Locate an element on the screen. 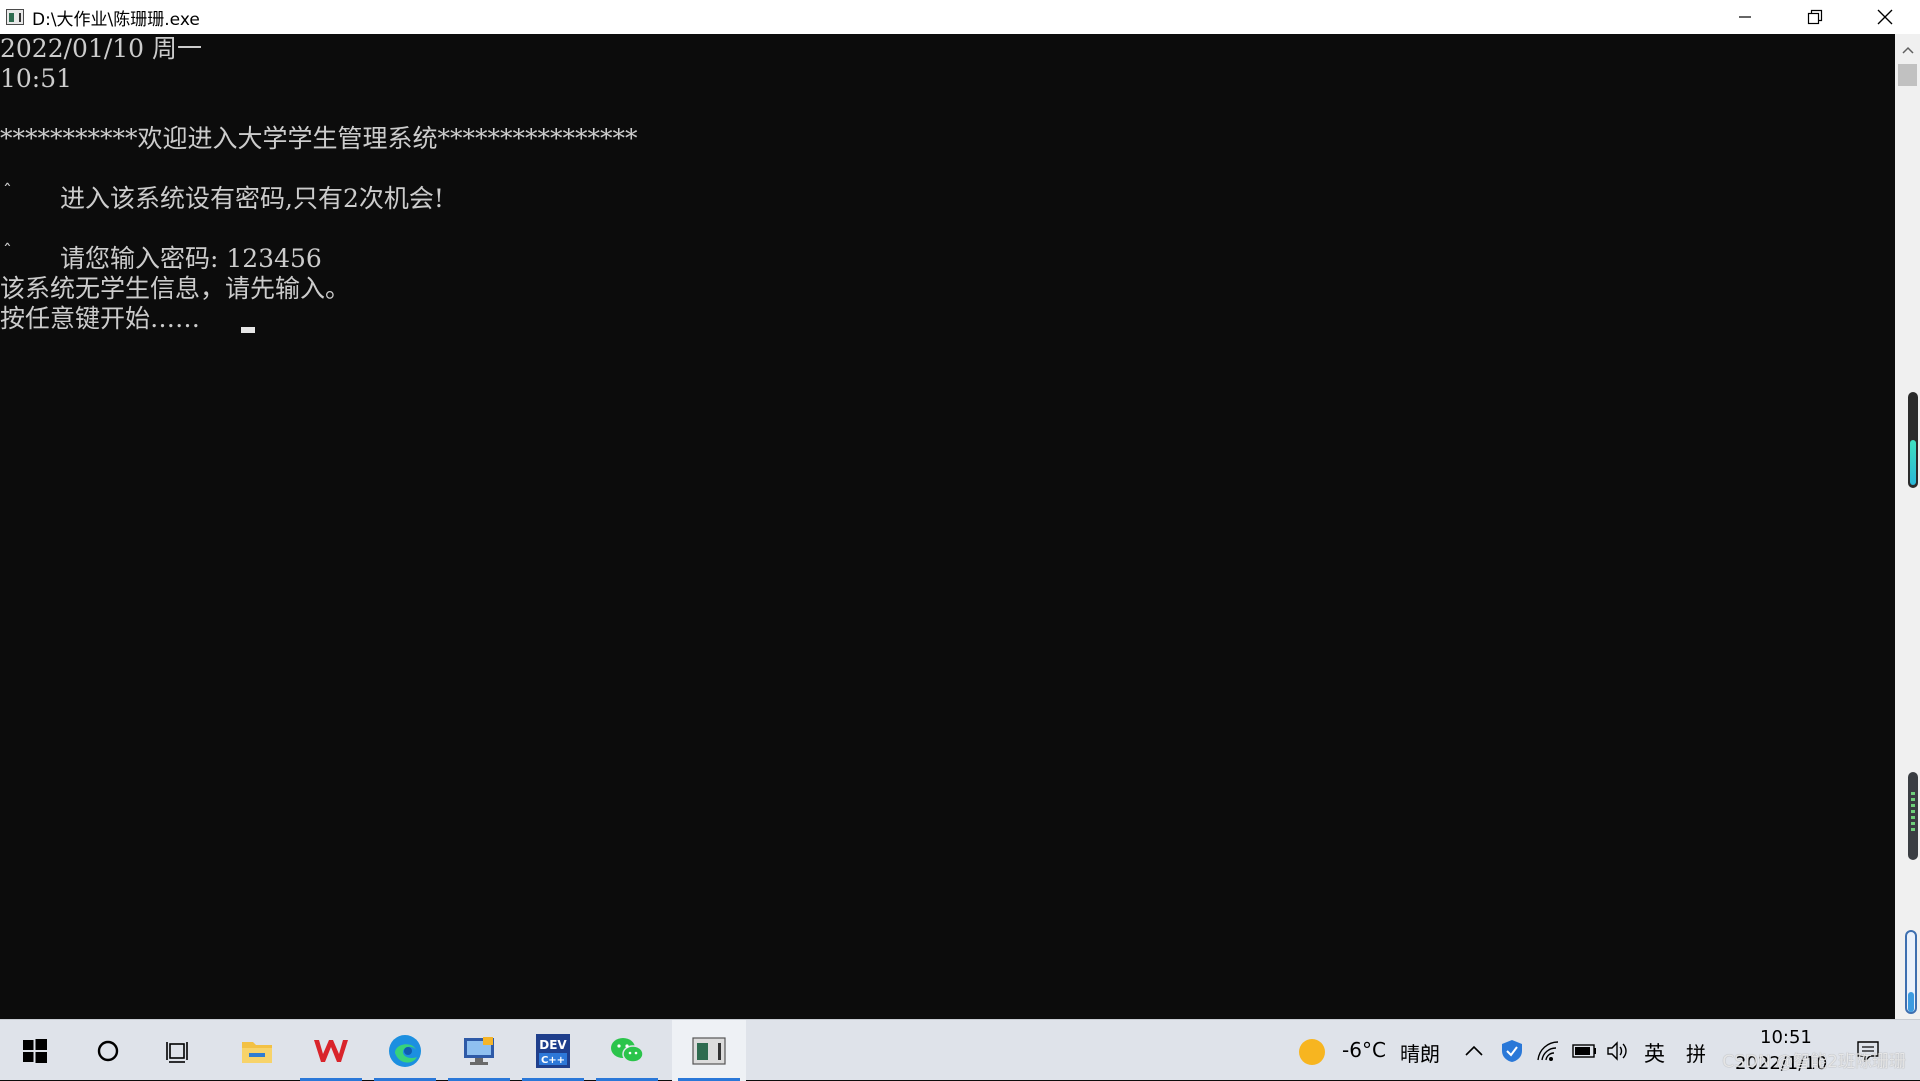 The width and height of the screenshot is (1920, 1081). taskbar: DEV C++ -6°C 晴朗 英 拼 10:51 2022/1/10 is located at coordinates (960, 1050).